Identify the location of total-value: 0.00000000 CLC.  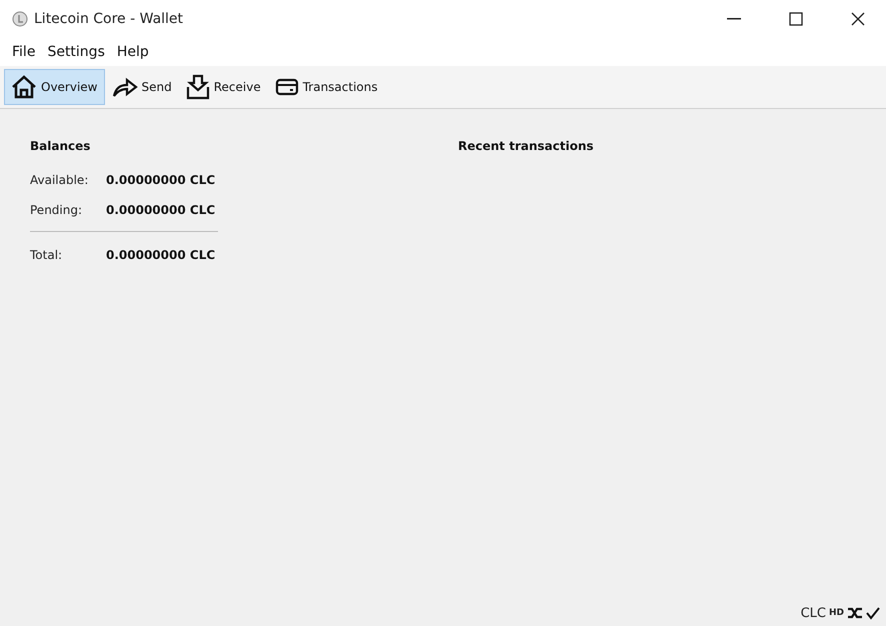
(161, 255).